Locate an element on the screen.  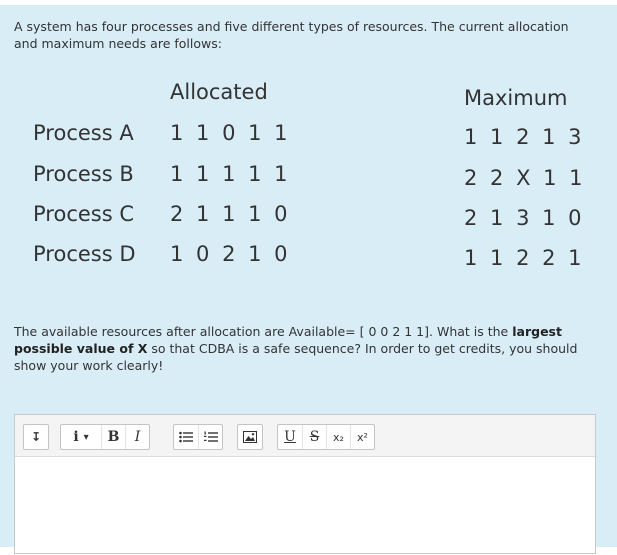
toolbar-group-media is located at coordinates (250, 437).